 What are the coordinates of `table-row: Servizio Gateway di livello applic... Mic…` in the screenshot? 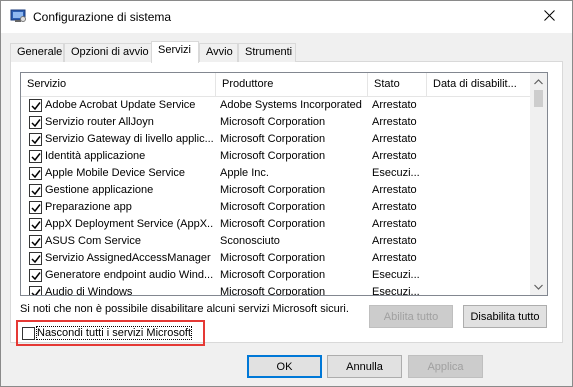 It's located at (275, 139).